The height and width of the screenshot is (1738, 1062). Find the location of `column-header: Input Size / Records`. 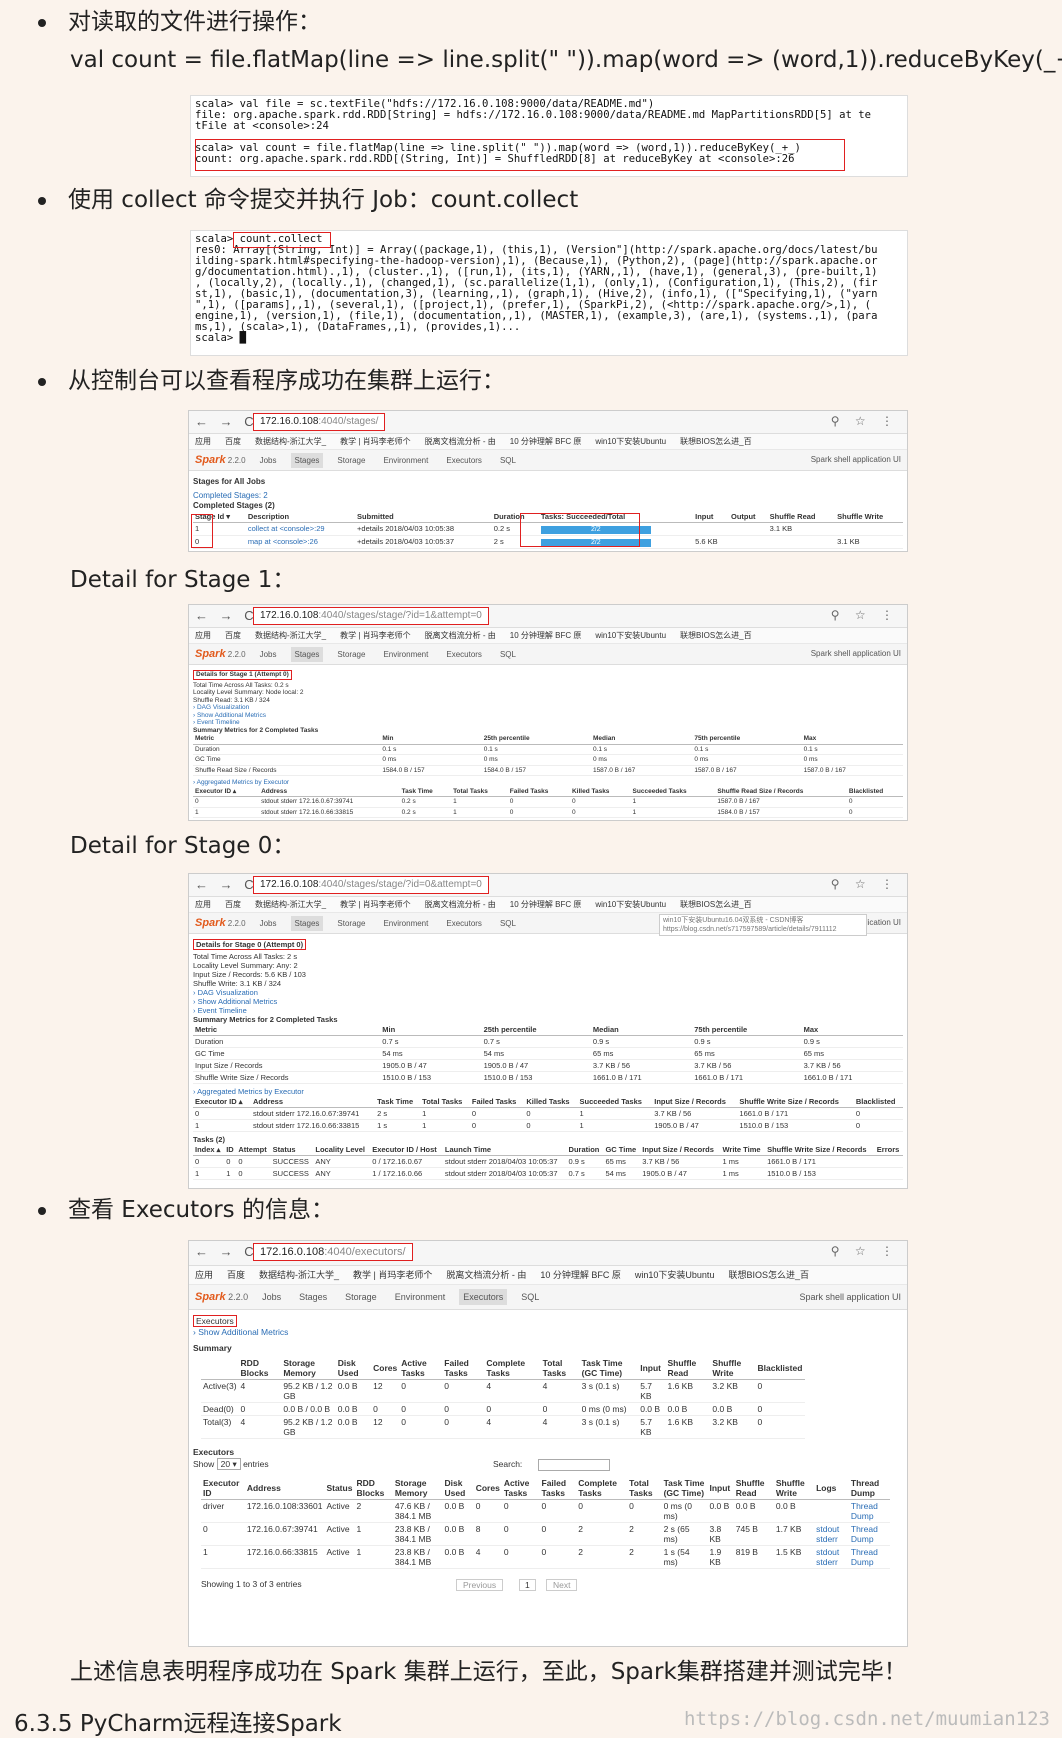

column-header: Input Size / Records is located at coordinates (695, 1102).